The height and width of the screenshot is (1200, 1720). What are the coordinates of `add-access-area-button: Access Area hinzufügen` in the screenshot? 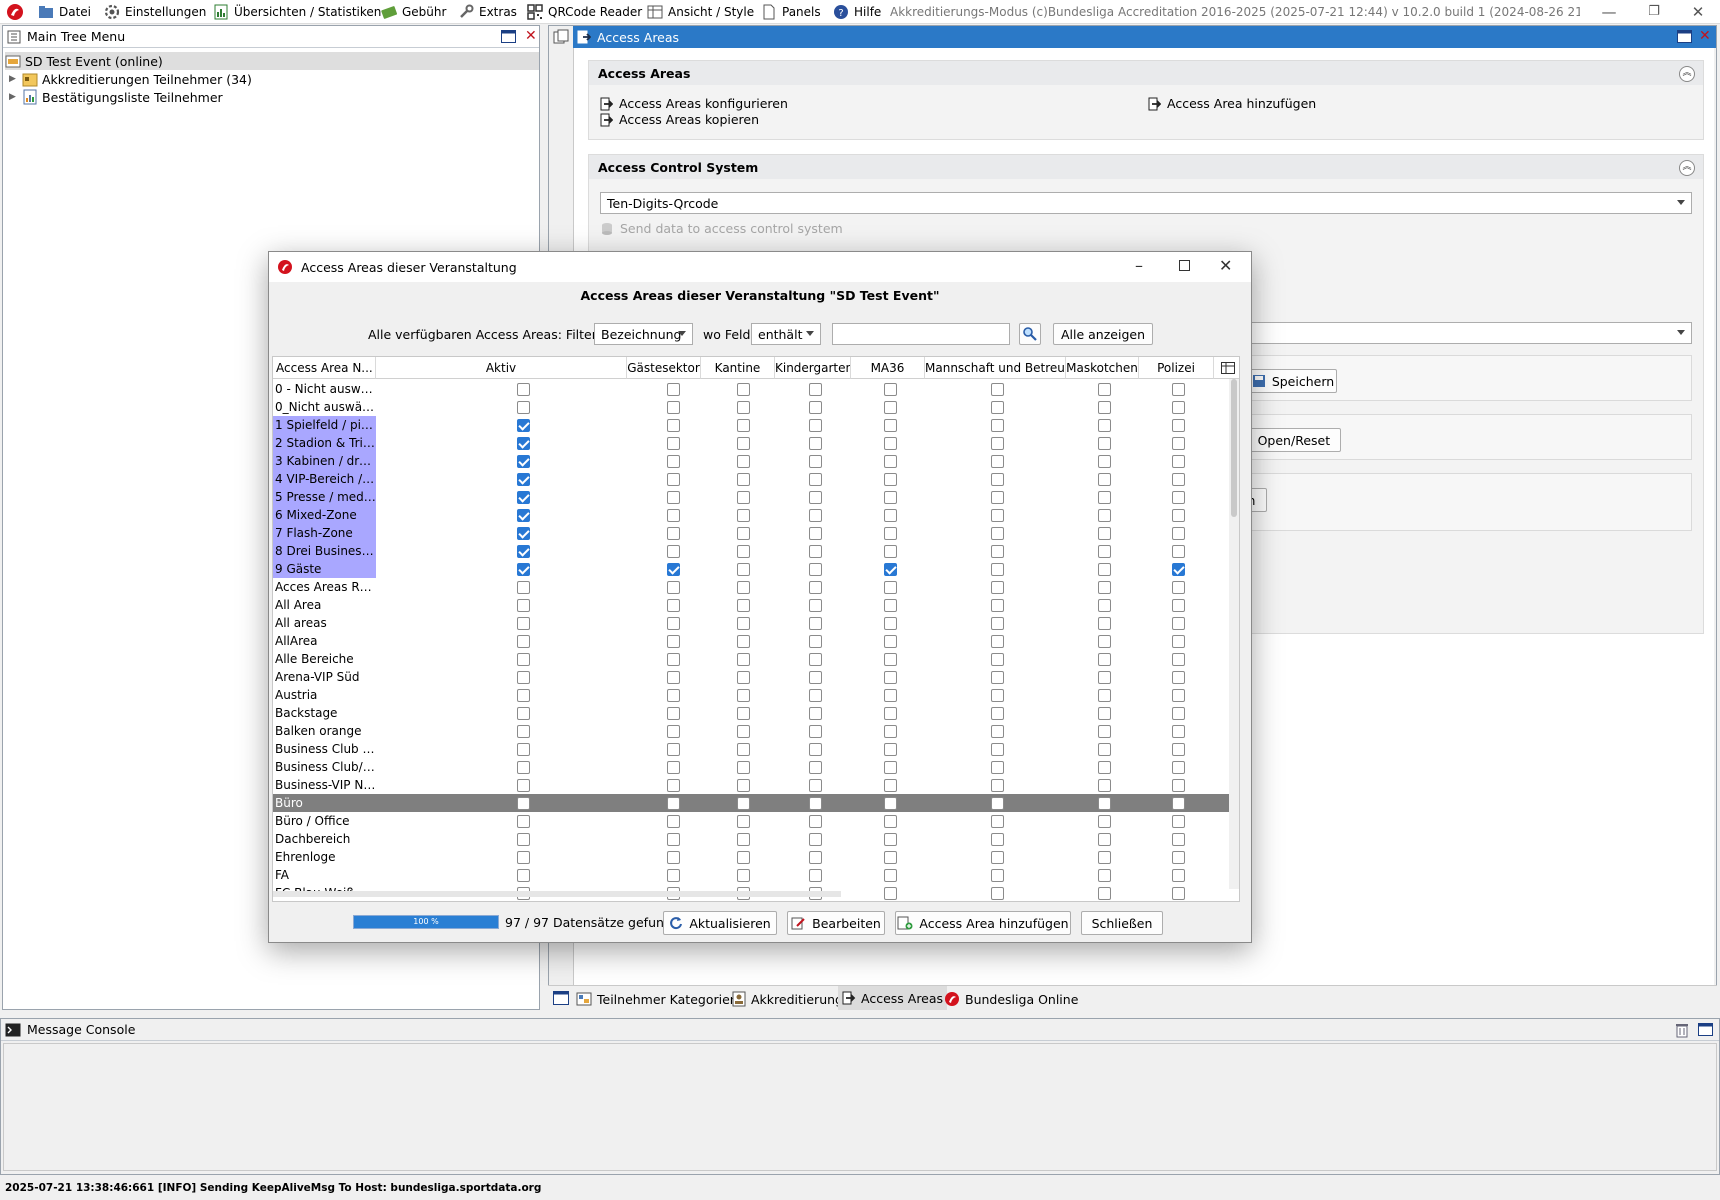 It's located at (983, 923).